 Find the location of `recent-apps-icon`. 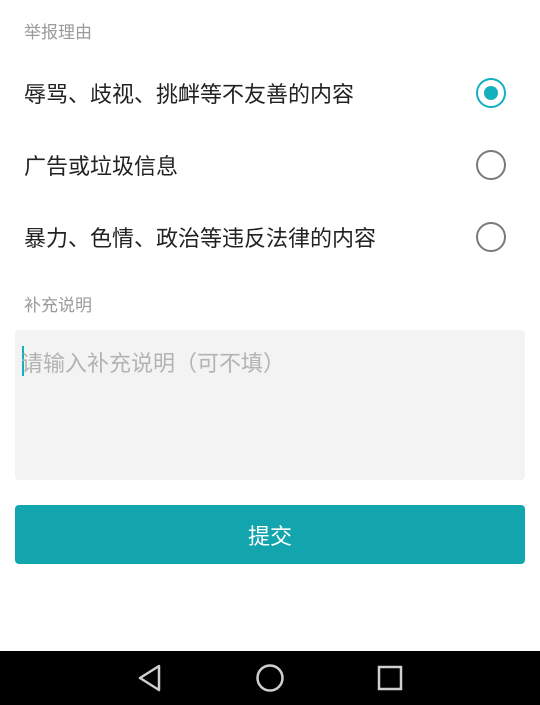

recent-apps-icon is located at coordinates (390, 678).